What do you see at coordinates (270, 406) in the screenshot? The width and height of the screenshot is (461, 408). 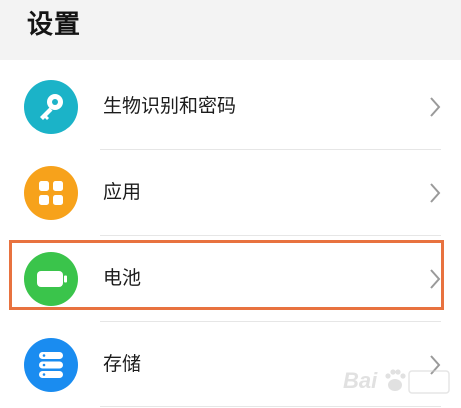 I see `divider` at bounding box center [270, 406].